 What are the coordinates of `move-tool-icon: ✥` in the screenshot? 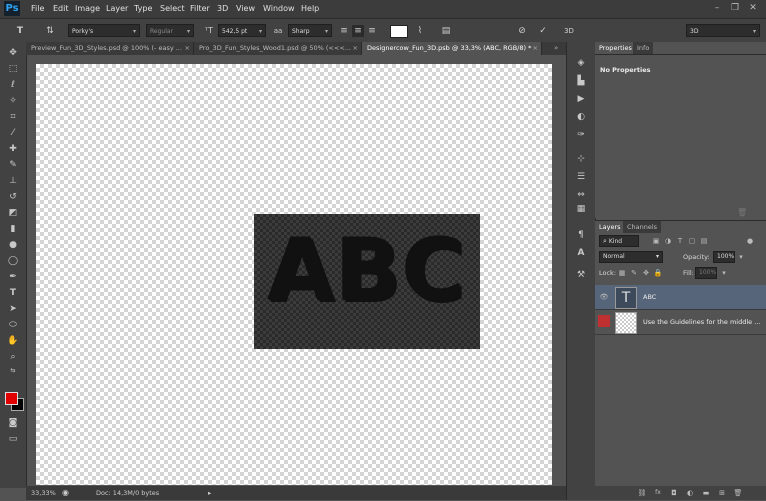 It's located at (13, 53).